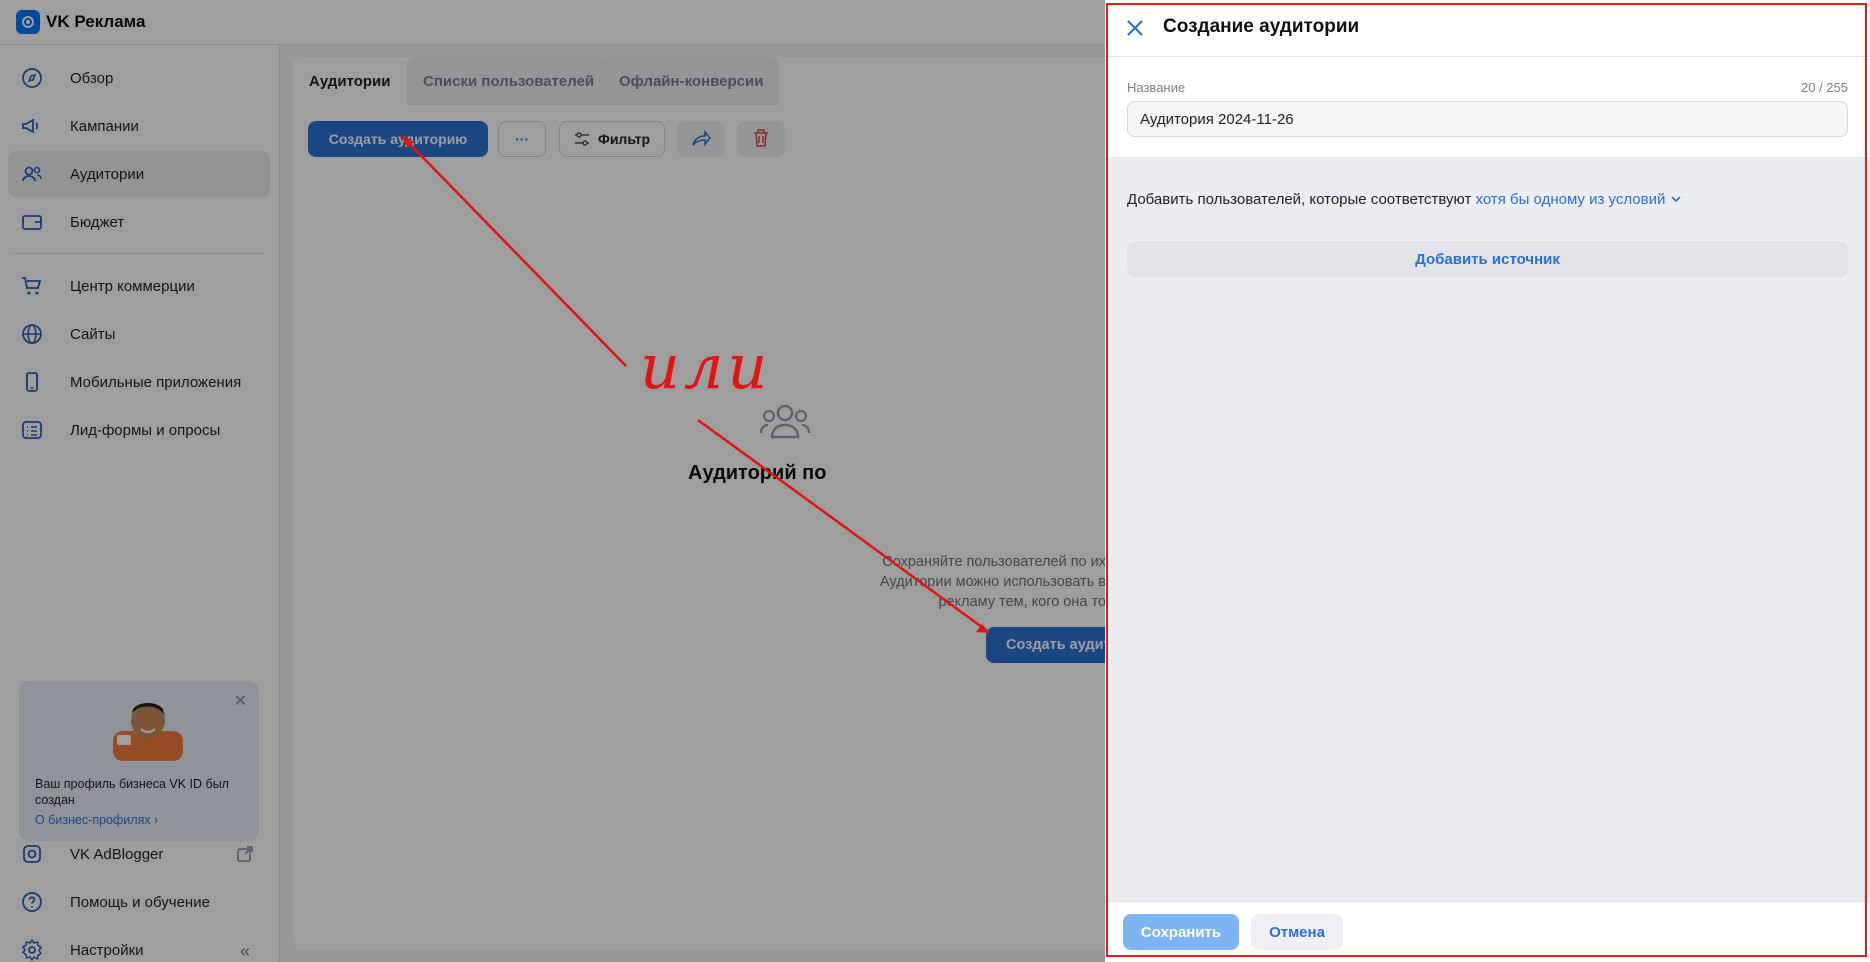 The width and height of the screenshot is (1870, 962). Describe the element at coordinates (706, 366) in the screenshot. I see `handwritten-annotation: или` at that location.